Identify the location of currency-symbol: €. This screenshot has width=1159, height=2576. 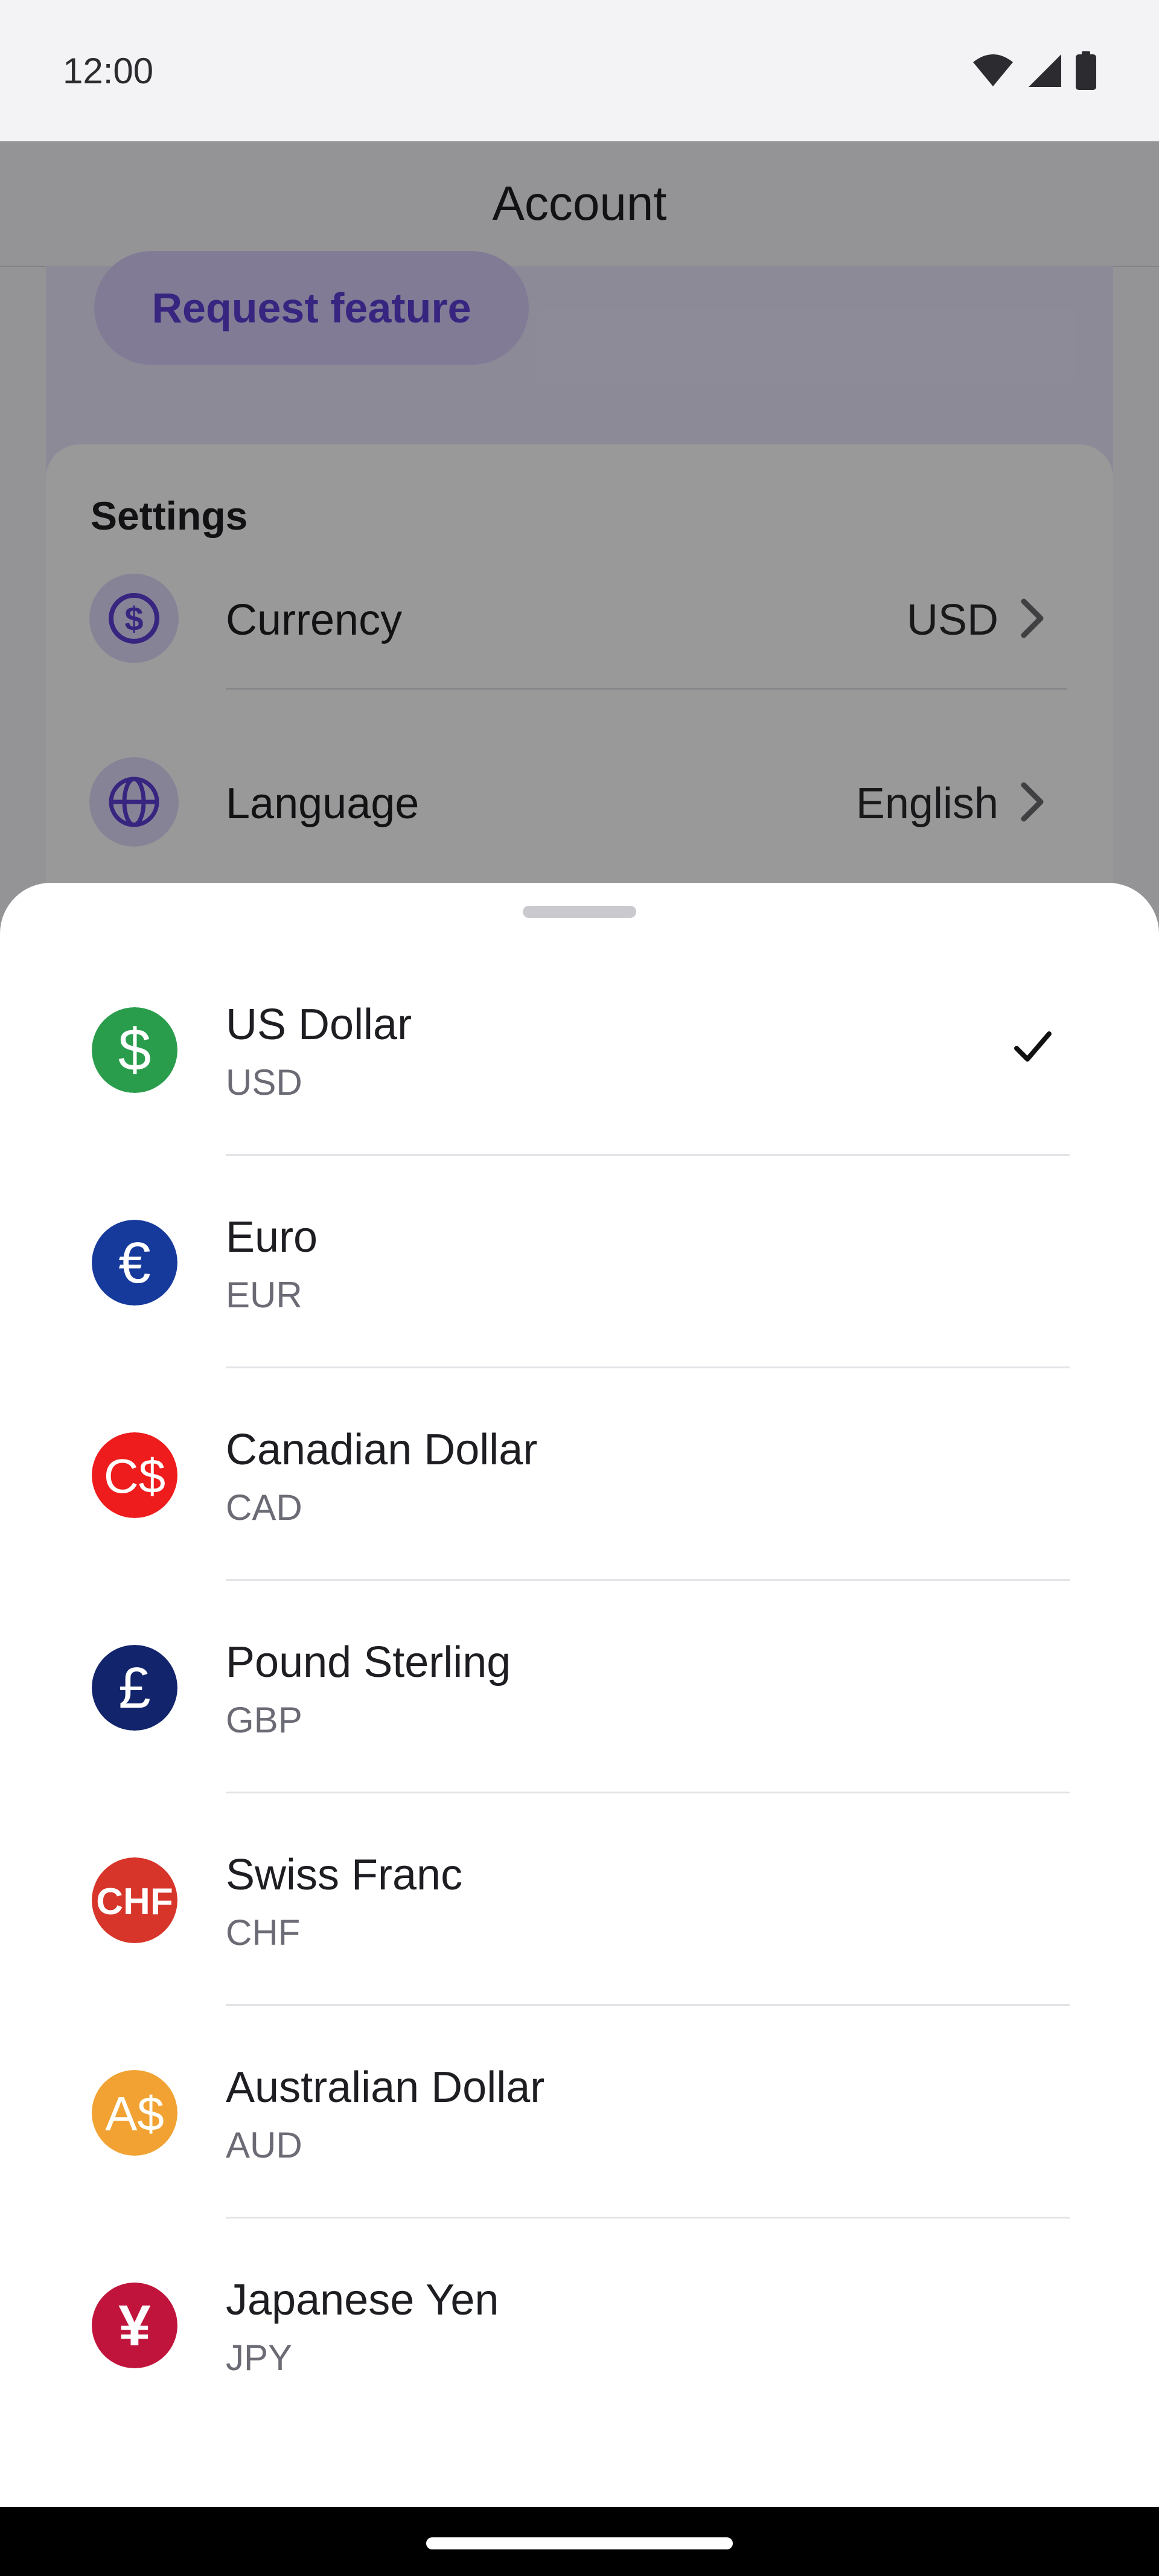
(134, 1263).